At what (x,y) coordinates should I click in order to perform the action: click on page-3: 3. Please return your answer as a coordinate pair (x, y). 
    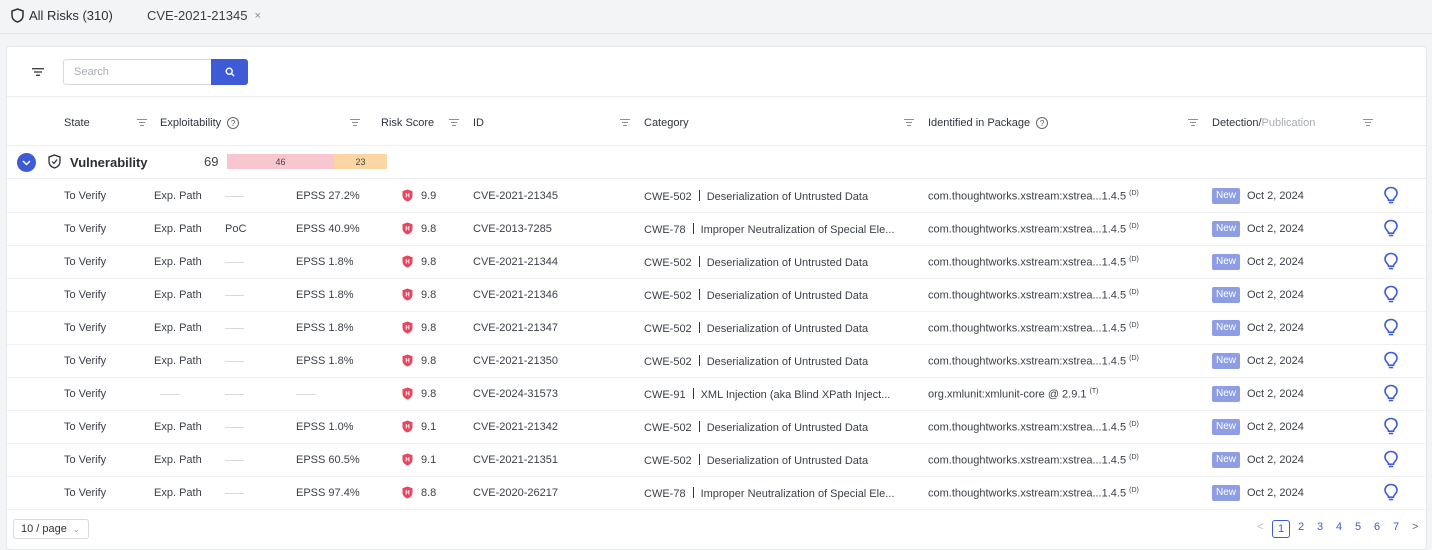
    Looking at the image, I should click on (1320, 527).